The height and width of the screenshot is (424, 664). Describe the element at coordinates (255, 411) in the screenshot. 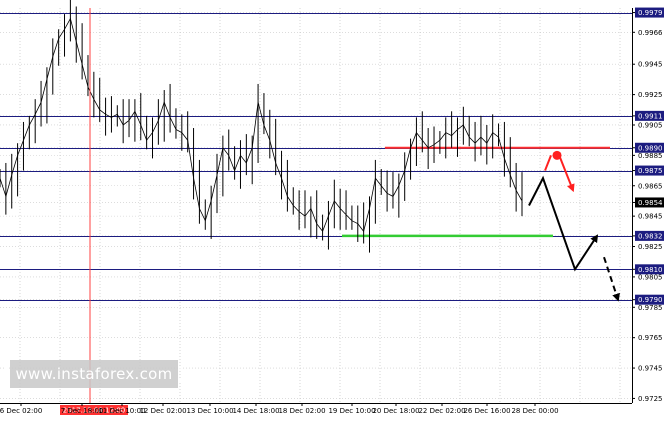

I see `x-tick-label: 14 Dec 18:00` at that location.